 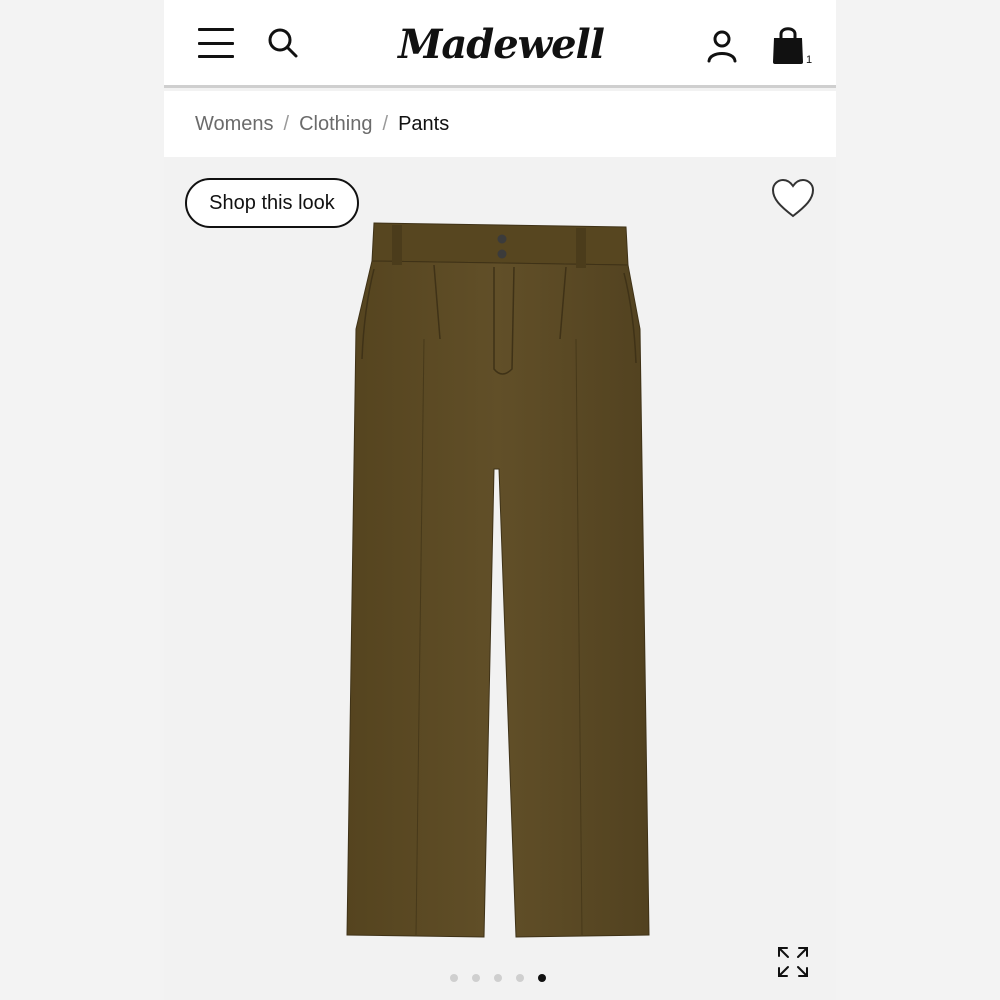 I want to click on bag-icon: 1, so click(x=790, y=45).